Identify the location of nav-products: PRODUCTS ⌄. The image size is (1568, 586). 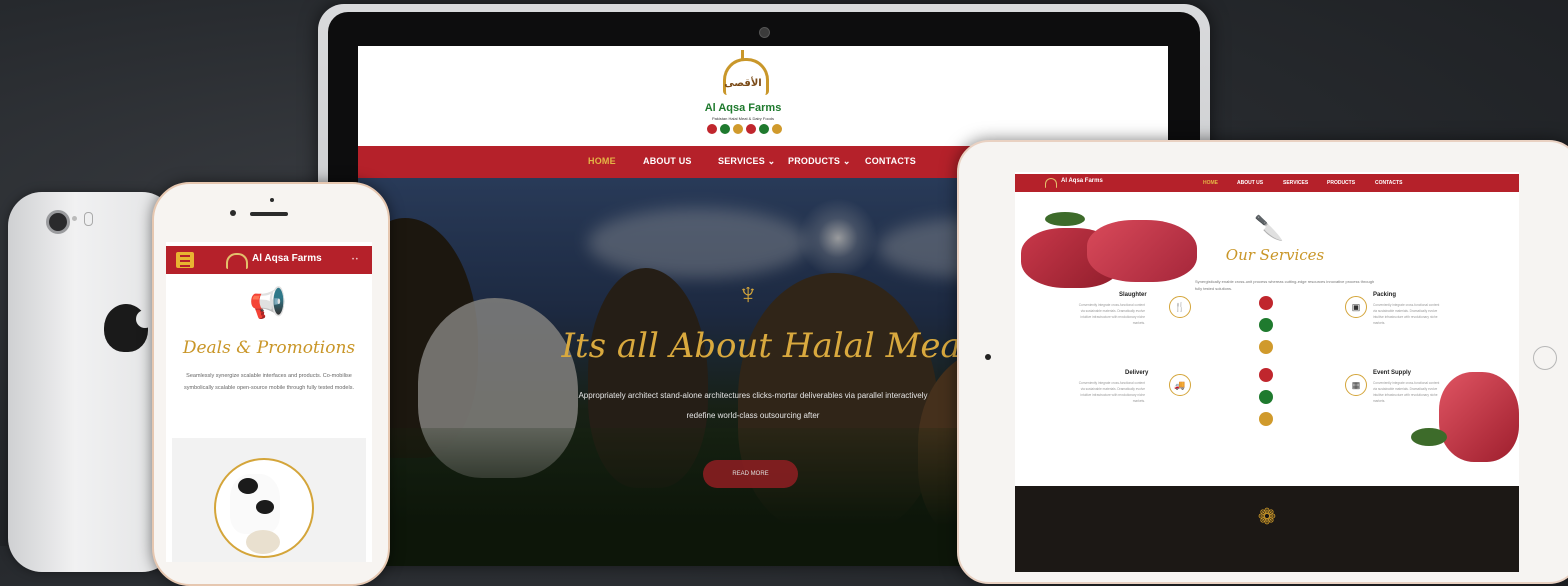
(819, 161).